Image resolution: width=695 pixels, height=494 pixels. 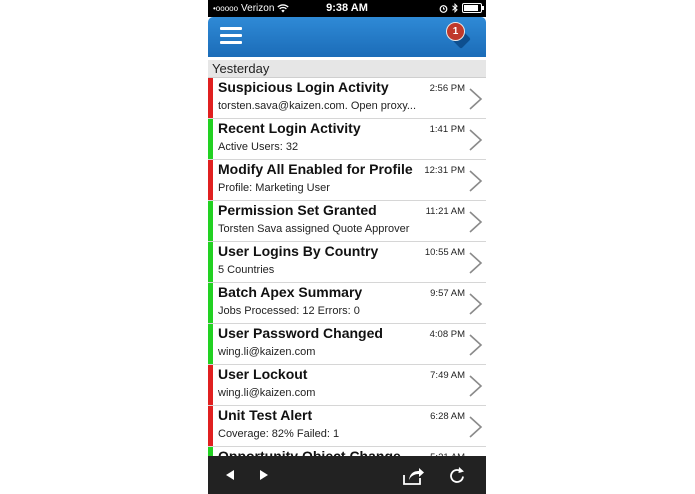 I want to click on alert-time: 6:28 AM, so click(x=447, y=416).